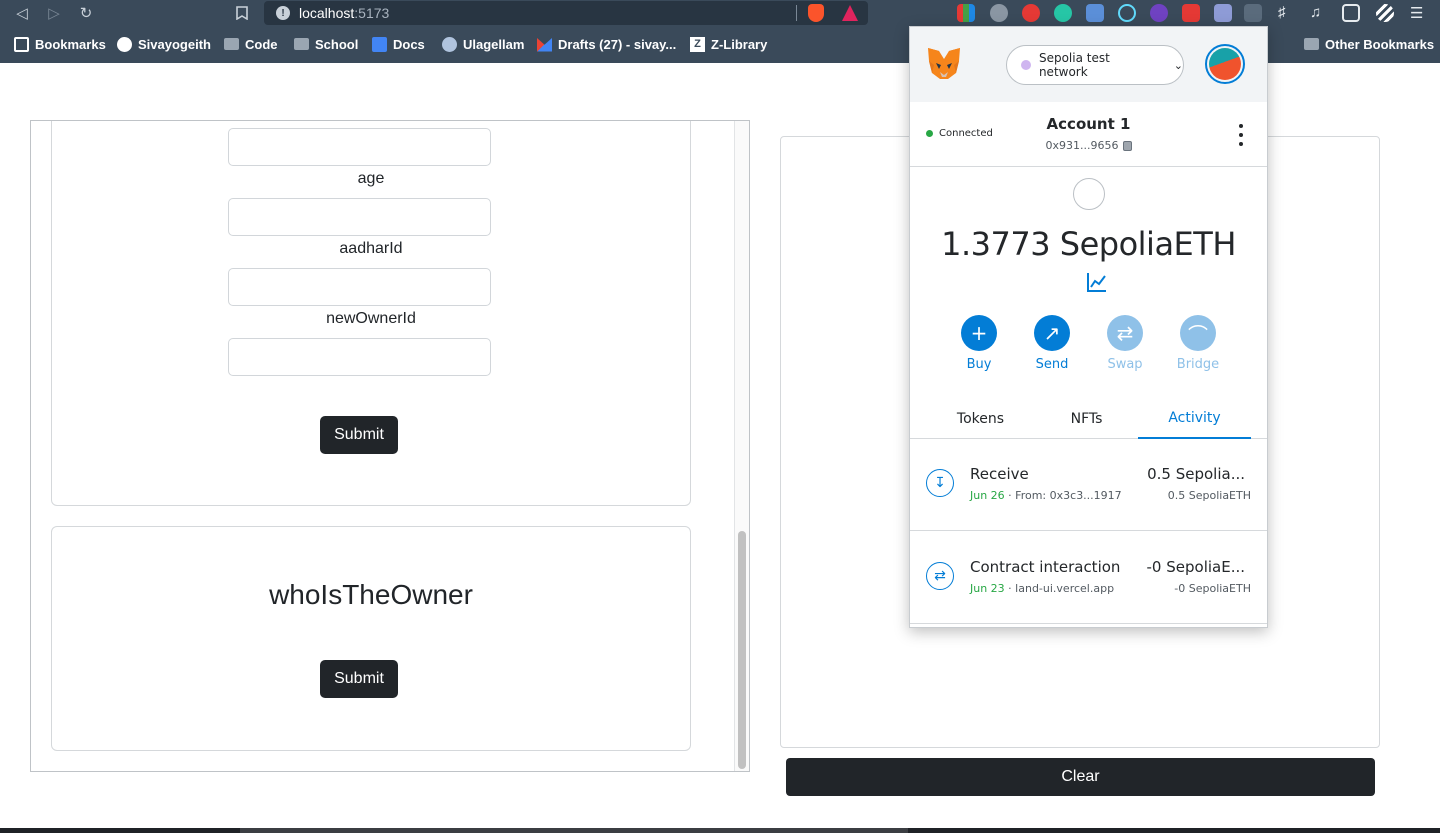 This screenshot has height=833, width=1440. I want to click on asset-tabs: Tokens NFTs Activity, so click(1088, 419).